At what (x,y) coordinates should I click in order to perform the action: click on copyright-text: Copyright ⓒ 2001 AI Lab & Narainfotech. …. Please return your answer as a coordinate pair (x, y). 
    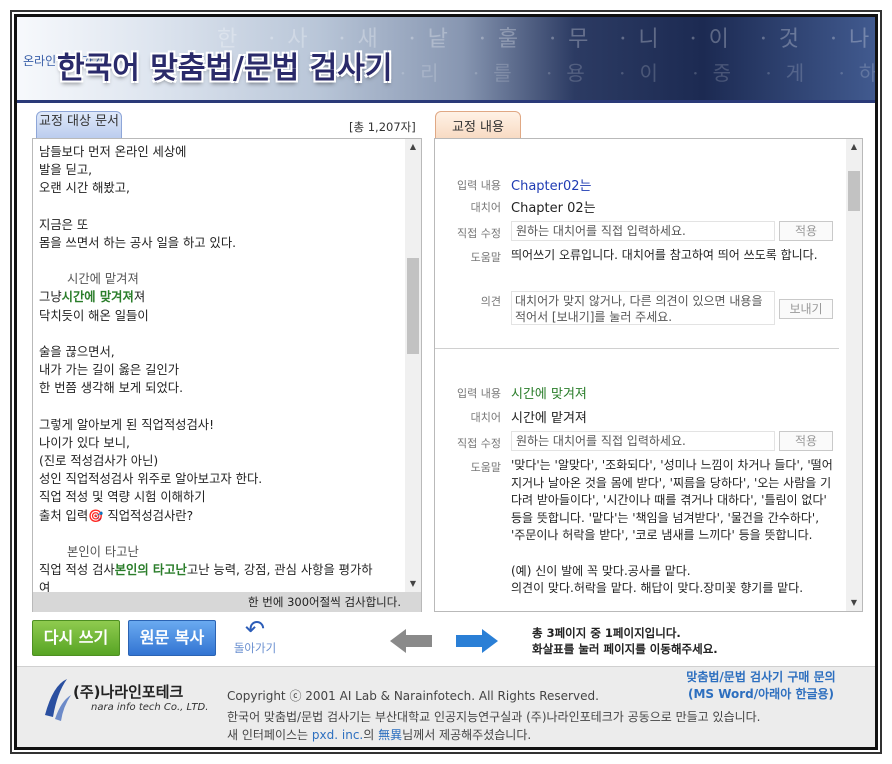
    Looking at the image, I should click on (413, 696).